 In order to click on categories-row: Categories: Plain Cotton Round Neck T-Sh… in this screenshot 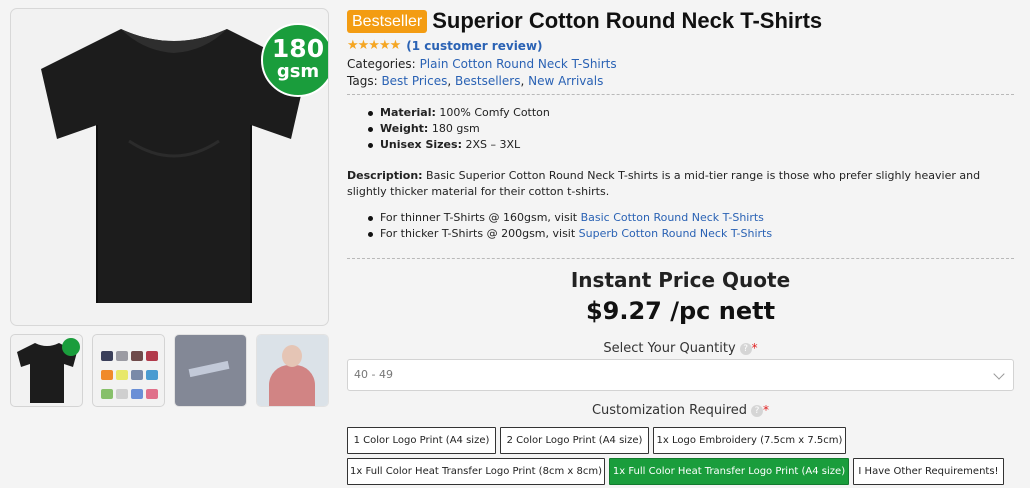, I will do `click(482, 64)`.